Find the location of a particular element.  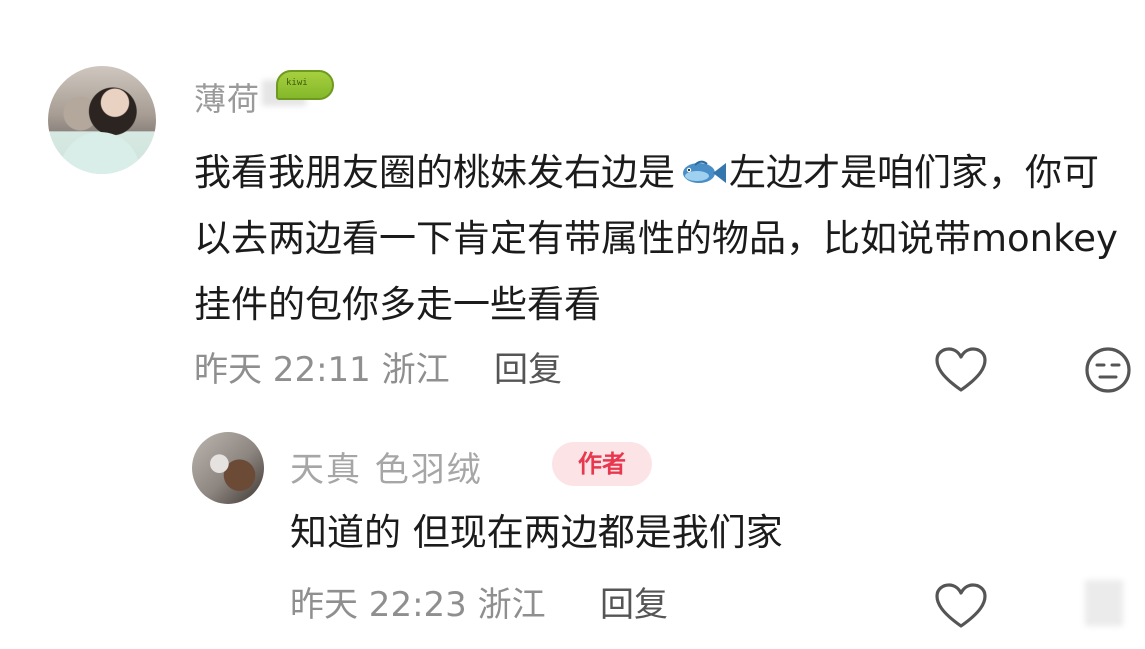

username: 天真 色羽绒 is located at coordinates (386, 466).